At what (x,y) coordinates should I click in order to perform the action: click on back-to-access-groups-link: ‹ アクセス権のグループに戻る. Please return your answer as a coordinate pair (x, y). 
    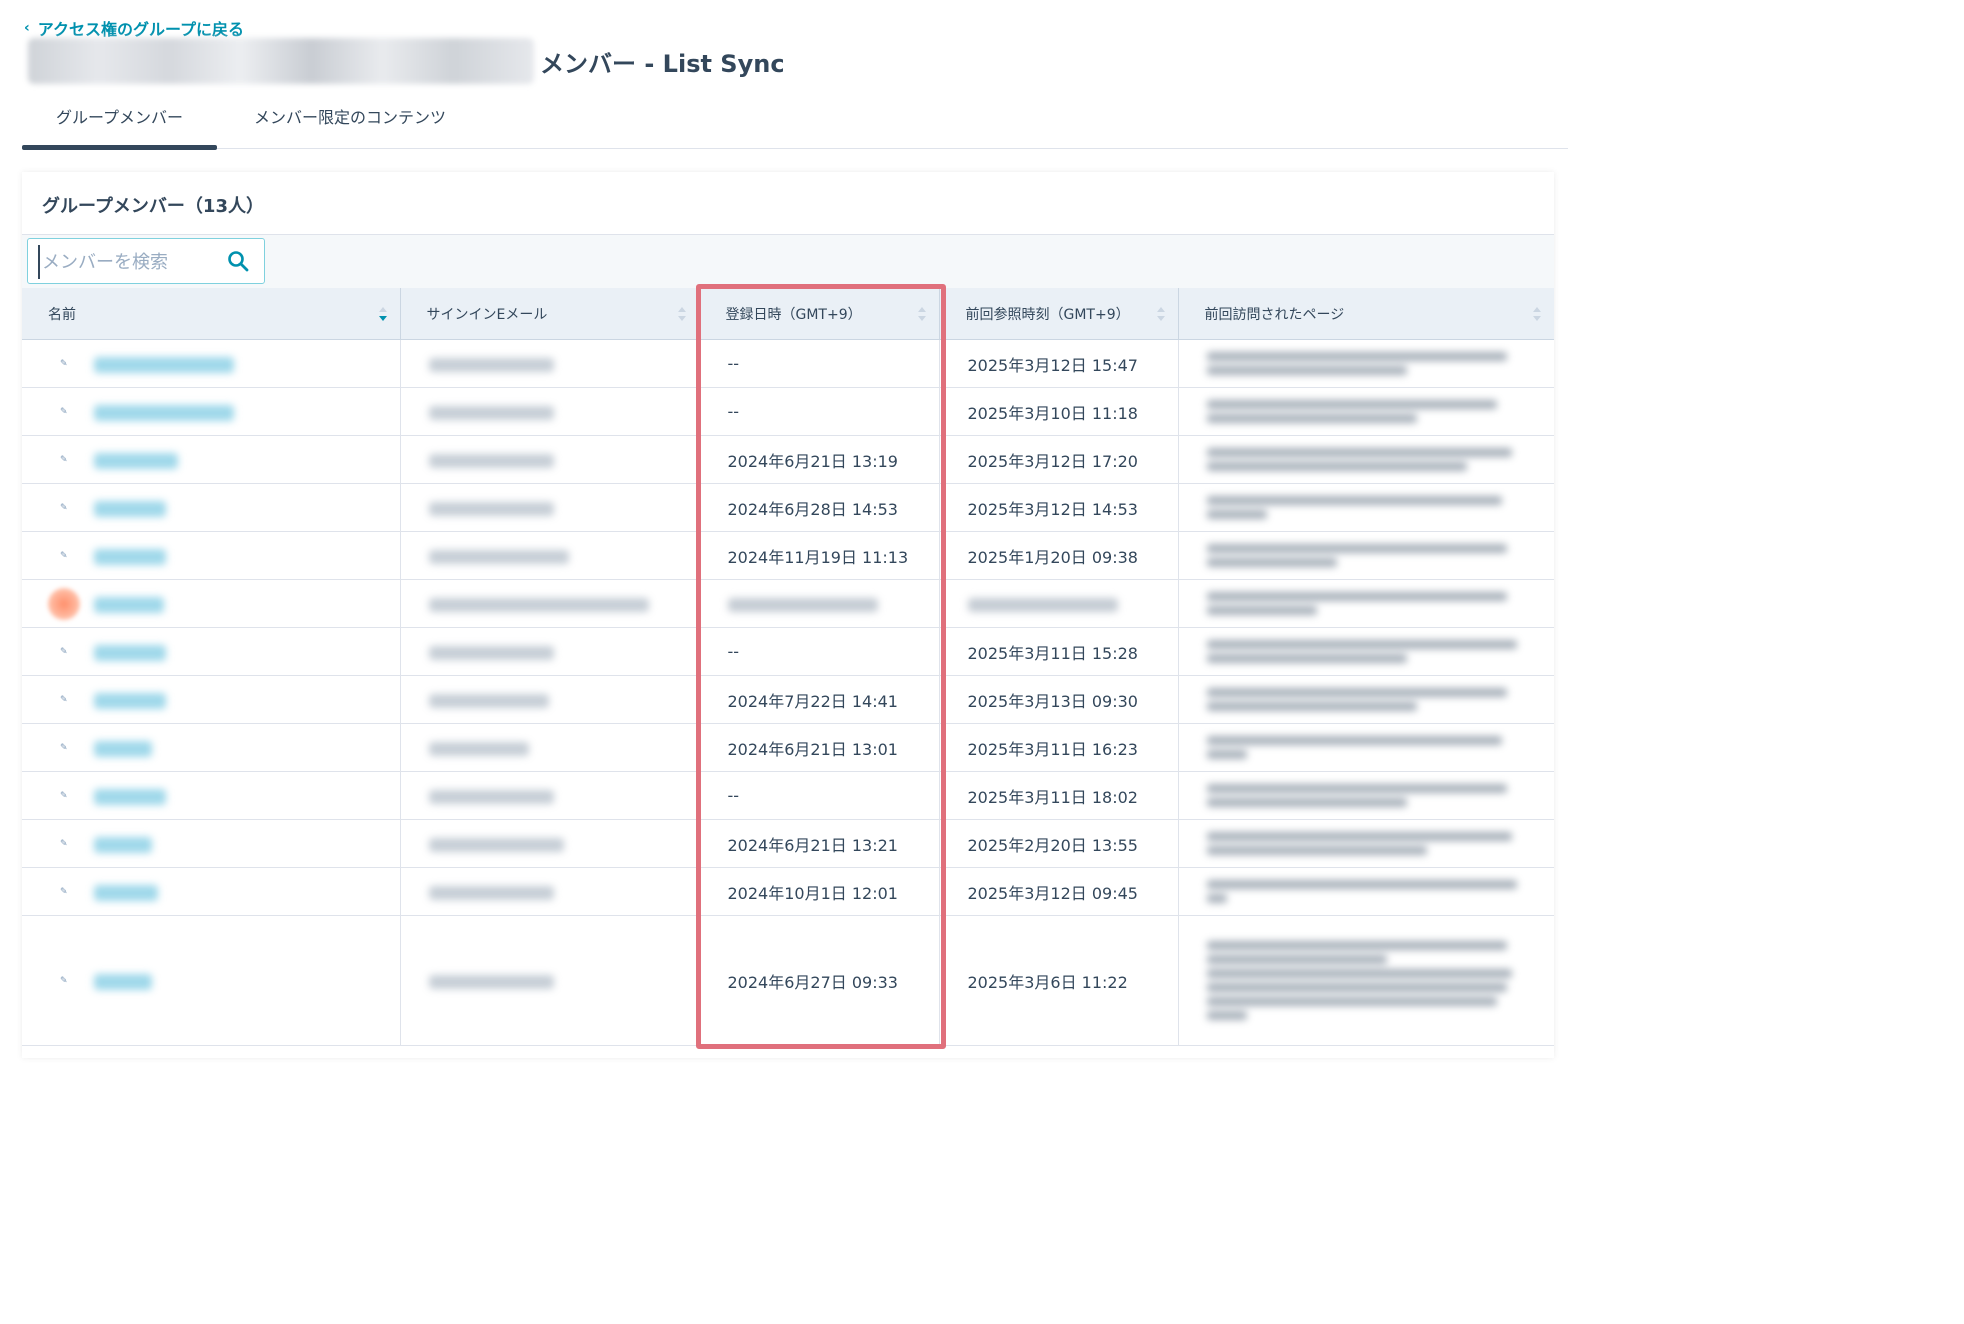
    Looking at the image, I should click on (134, 28).